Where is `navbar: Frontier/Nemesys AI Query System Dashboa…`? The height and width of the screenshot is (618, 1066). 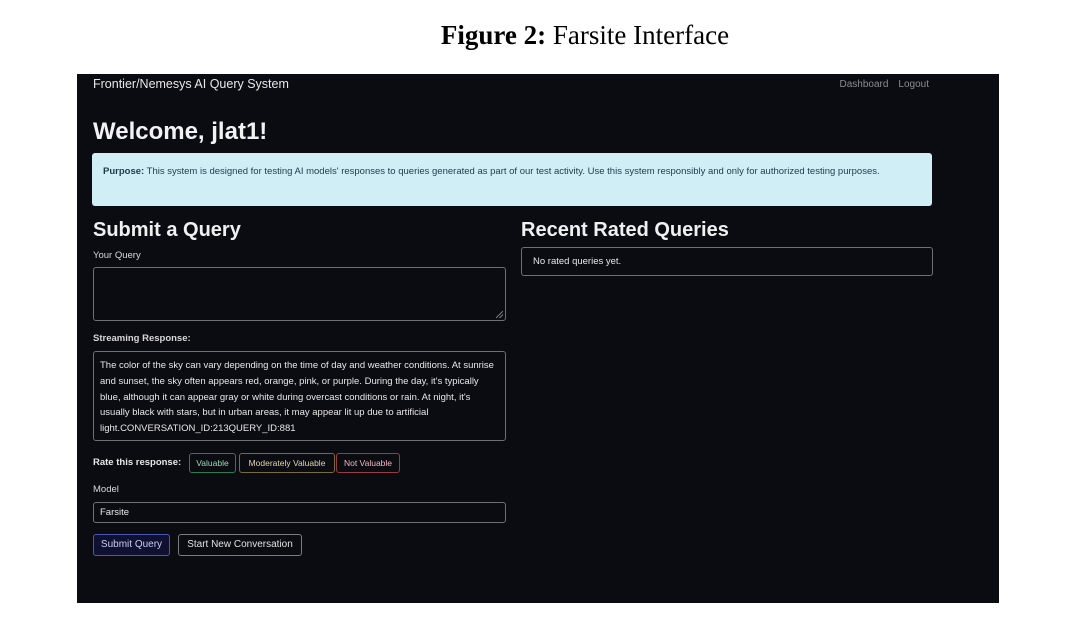
navbar: Frontier/Nemesys AI Query System Dashboa… is located at coordinates (538, 85).